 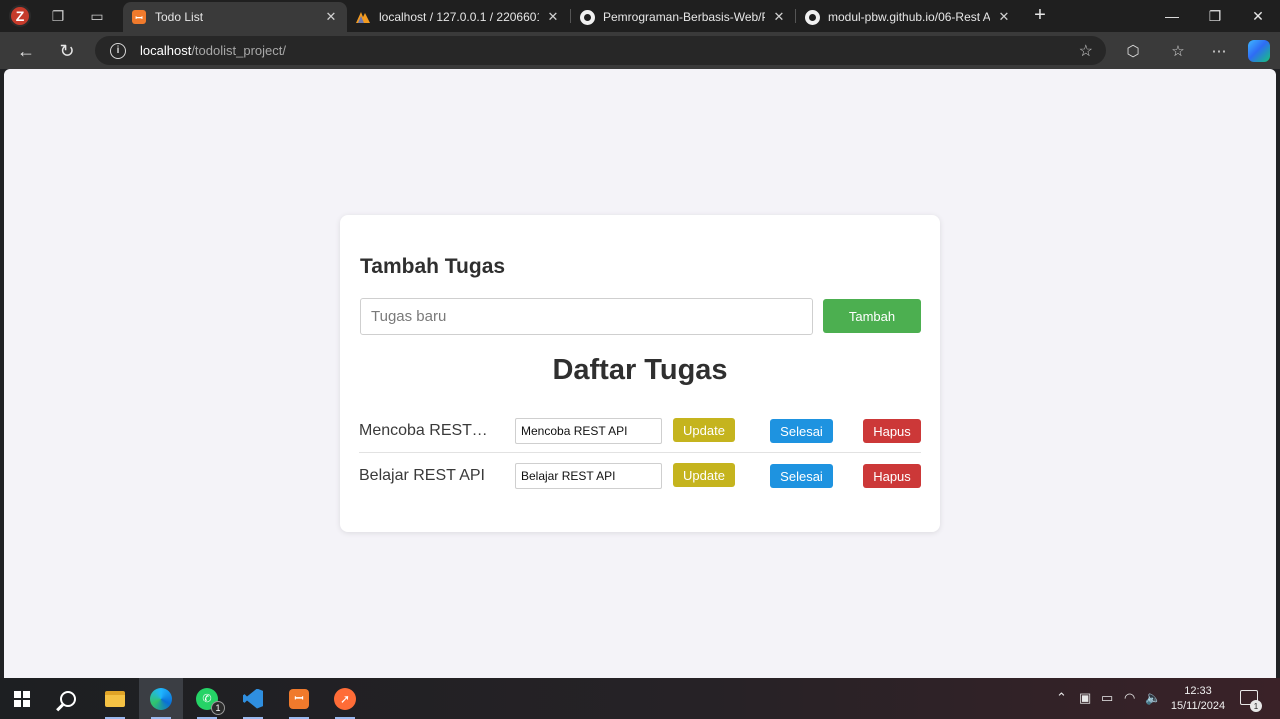 What do you see at coordinates (1198, 699) in the screenshot?
I see `system-clock: 12:33 15/11/2024` at bounding box center [1198, 699].